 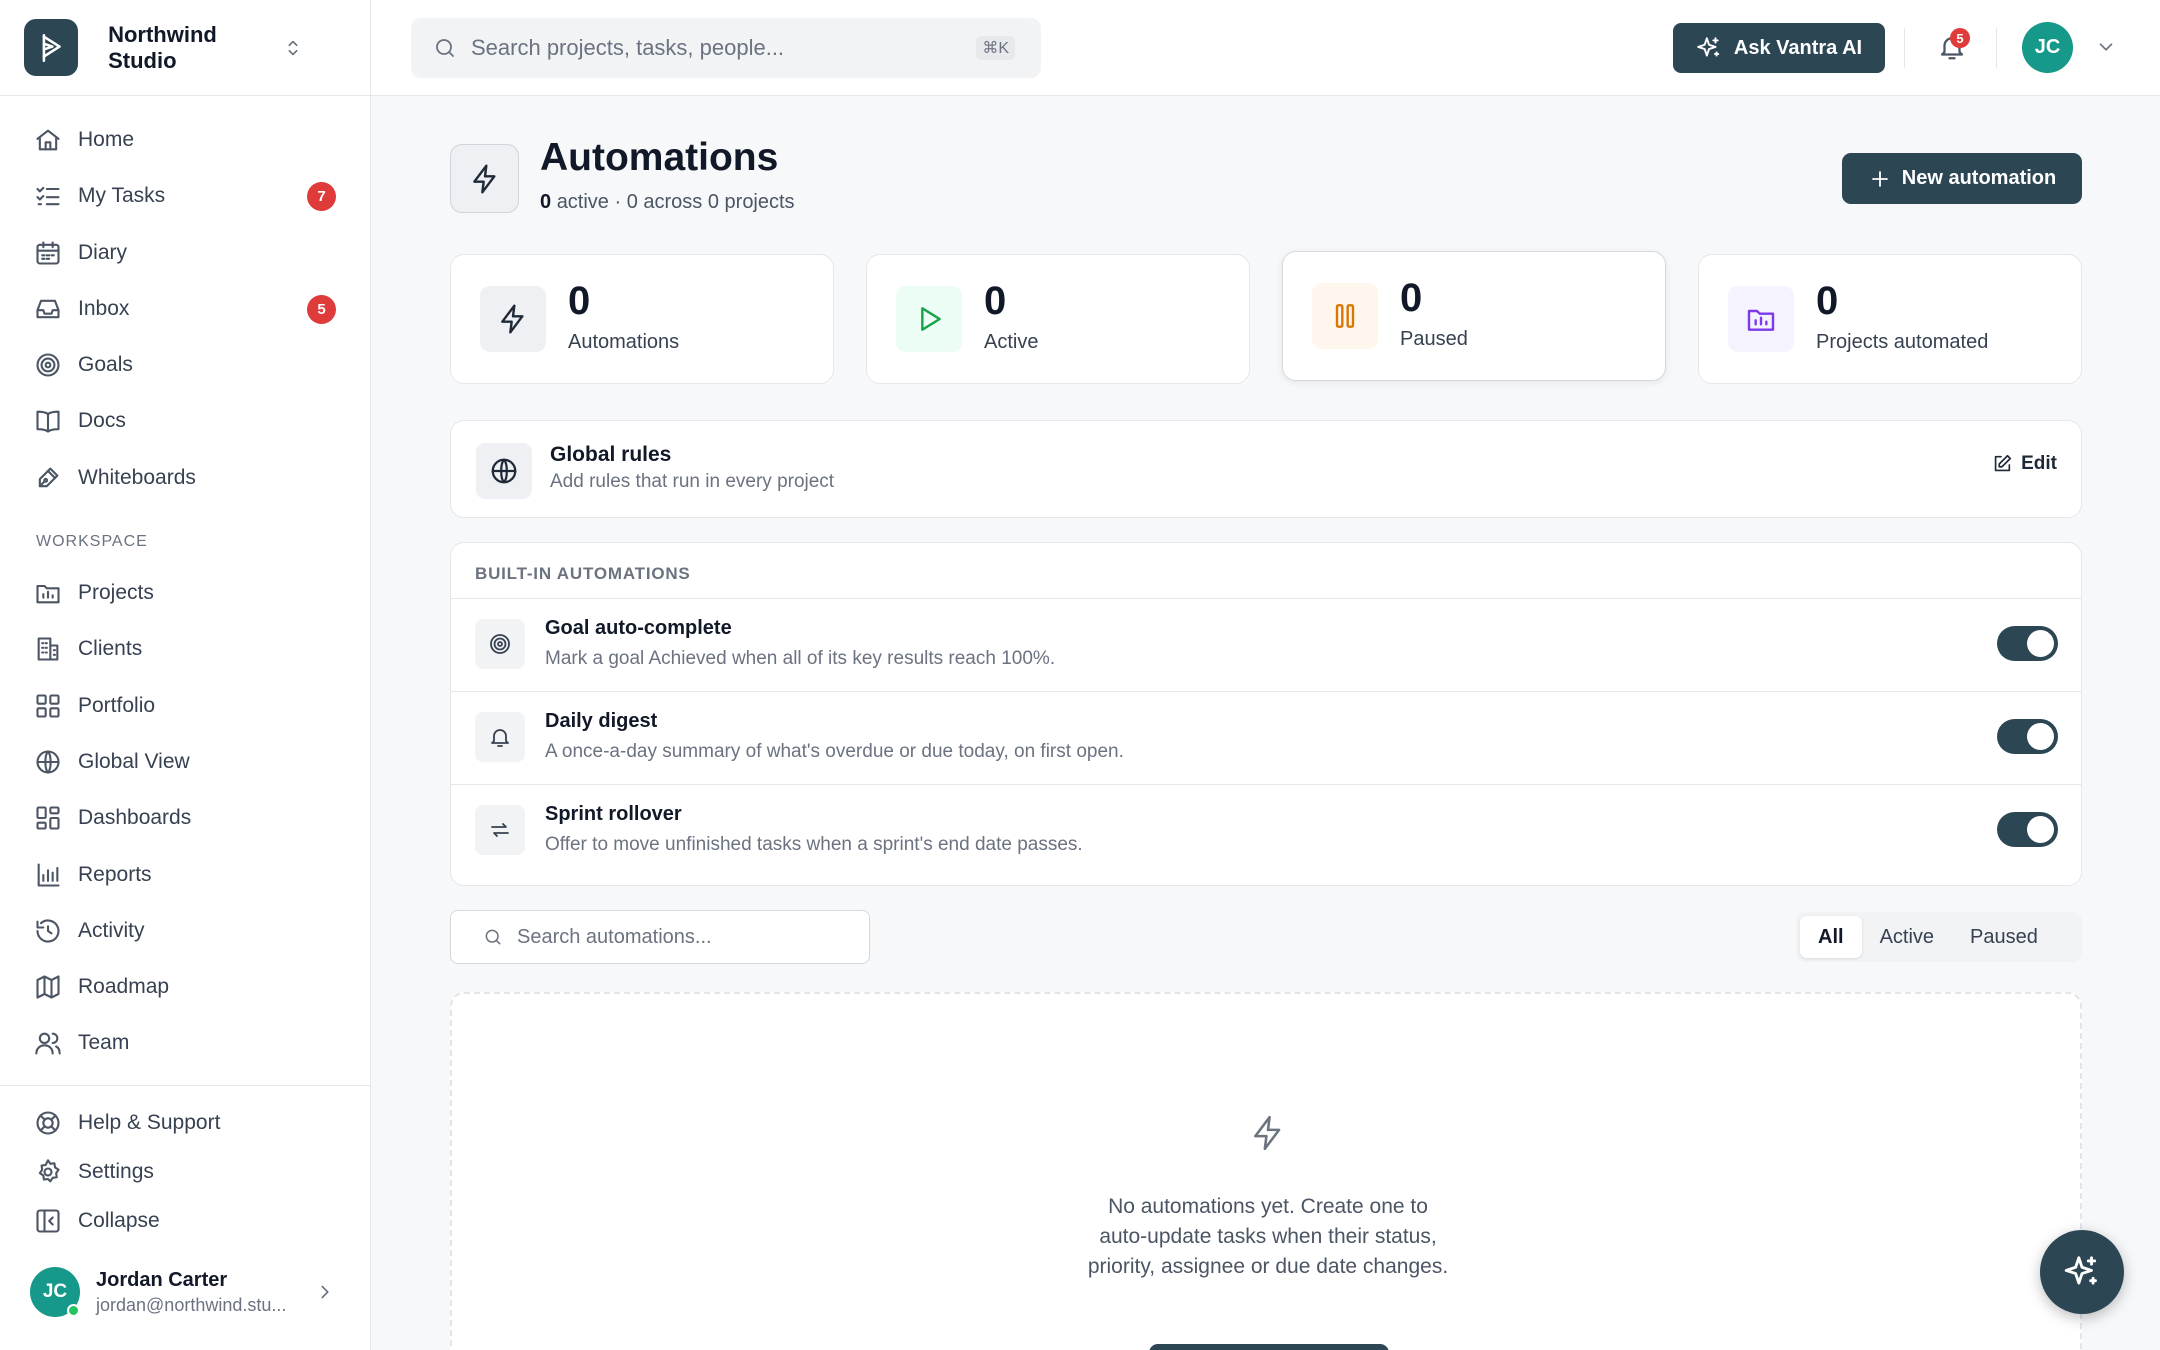 I want to click on nav-item-label: Portfolio, so click(x=117, y=705).